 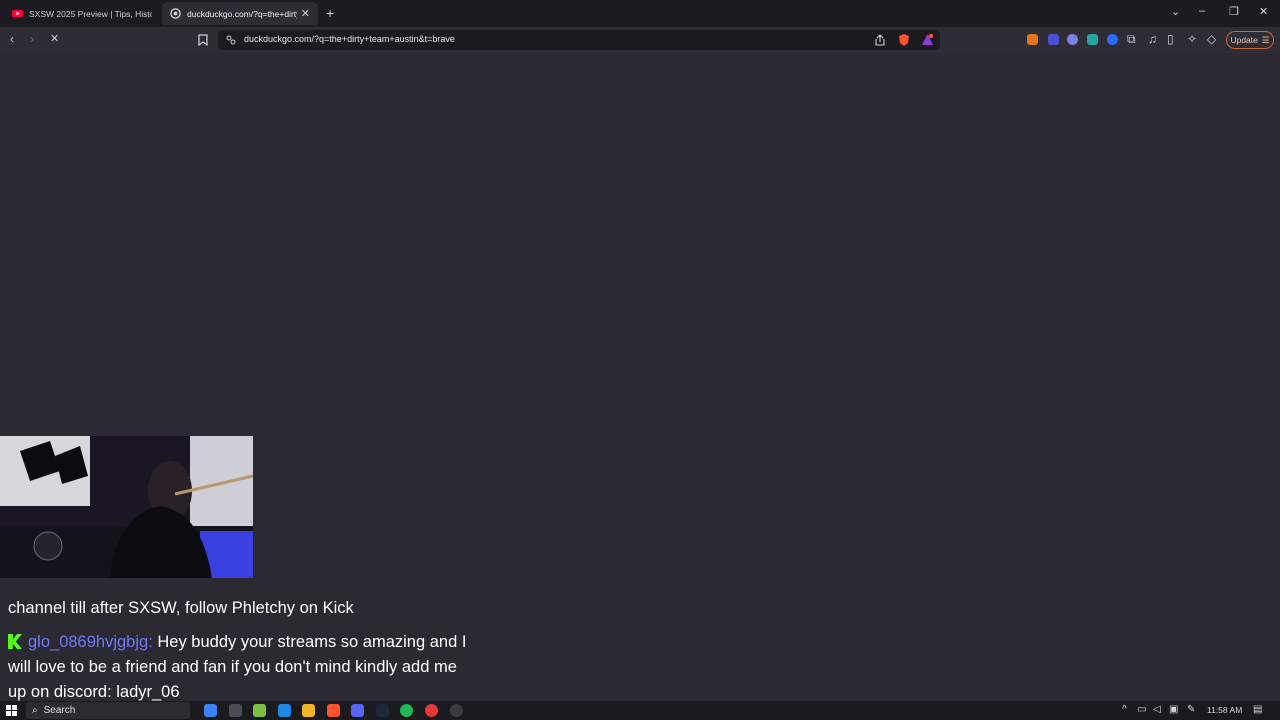 What do you see at coordinates (305, 13) in the screenshot?
I see `close-tab-icon: ✕` at bounding box center [305, 13].